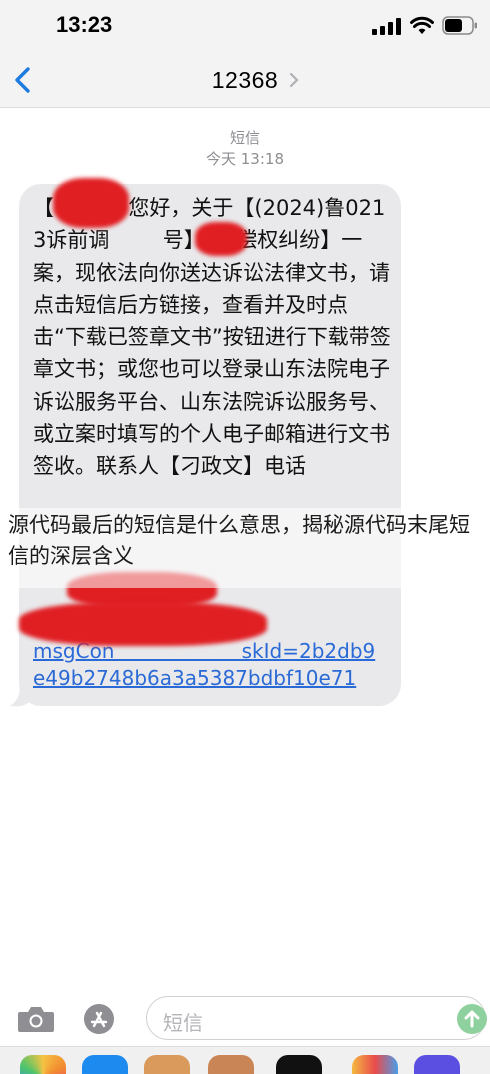  Describe the element at coordinates (459, 25) in the screenshot. I see `battery-icon` at that location.